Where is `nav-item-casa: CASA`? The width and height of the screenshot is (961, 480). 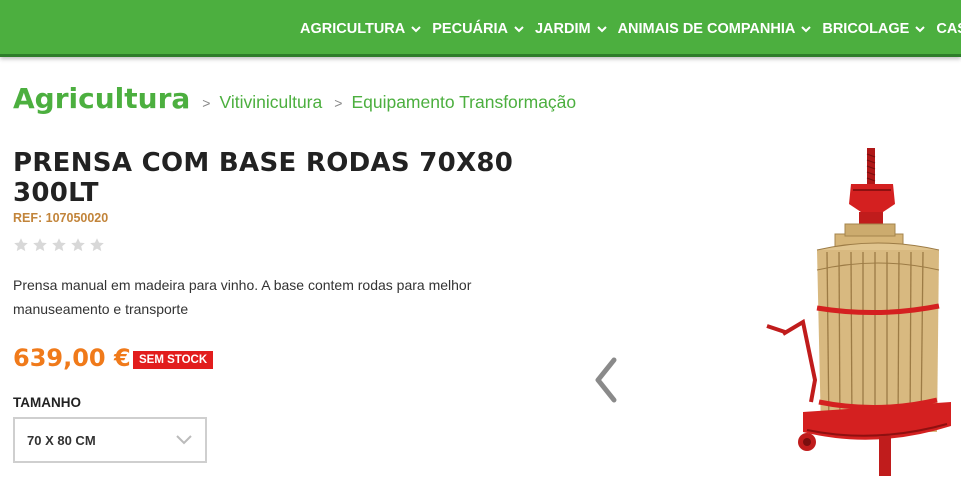 nav-item-casa: CASA is located at coordinates (948, 29).